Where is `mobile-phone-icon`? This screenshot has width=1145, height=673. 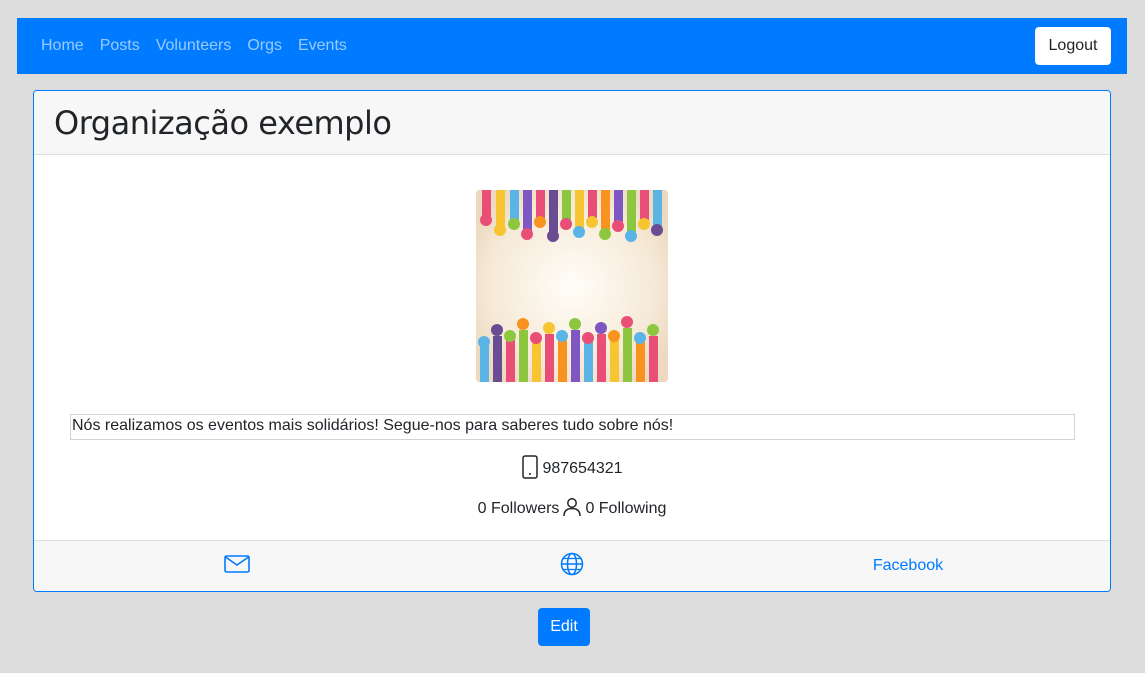 mobile-phone-icon is located at coordinates (530, 469).